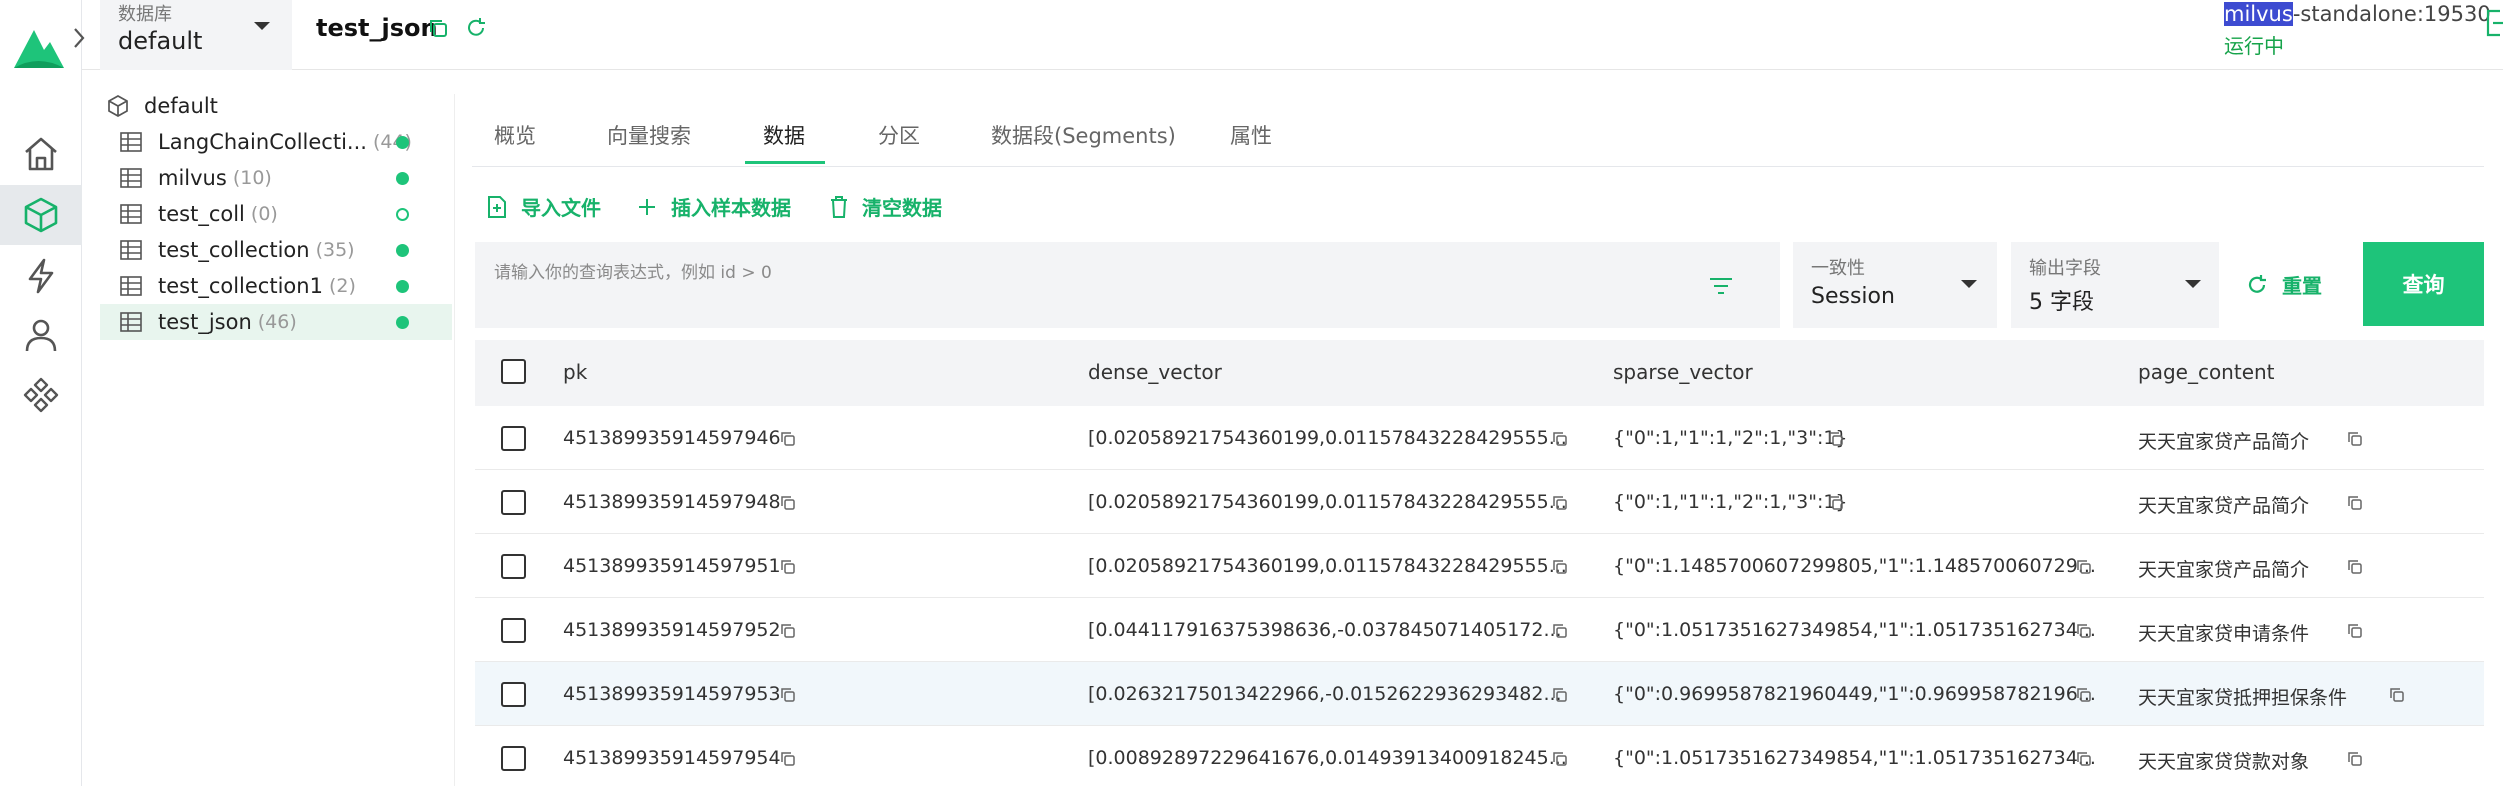  I want to click on select-all-checkbox, so click(513, 371).